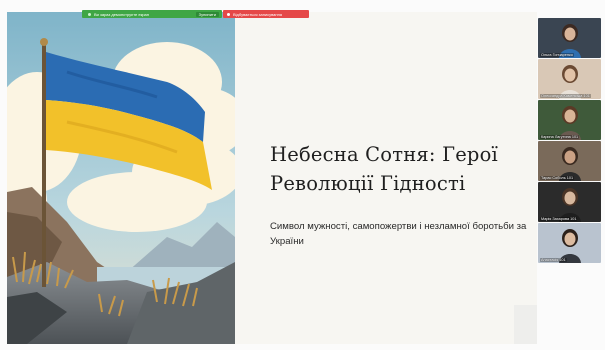 This screenshot has width=605, height=350. Describe the element at coordinates (152, 14) in the screenshot. I see `screen-share-bar: Ви зараз демонструєте екран Зупинити` at that location.